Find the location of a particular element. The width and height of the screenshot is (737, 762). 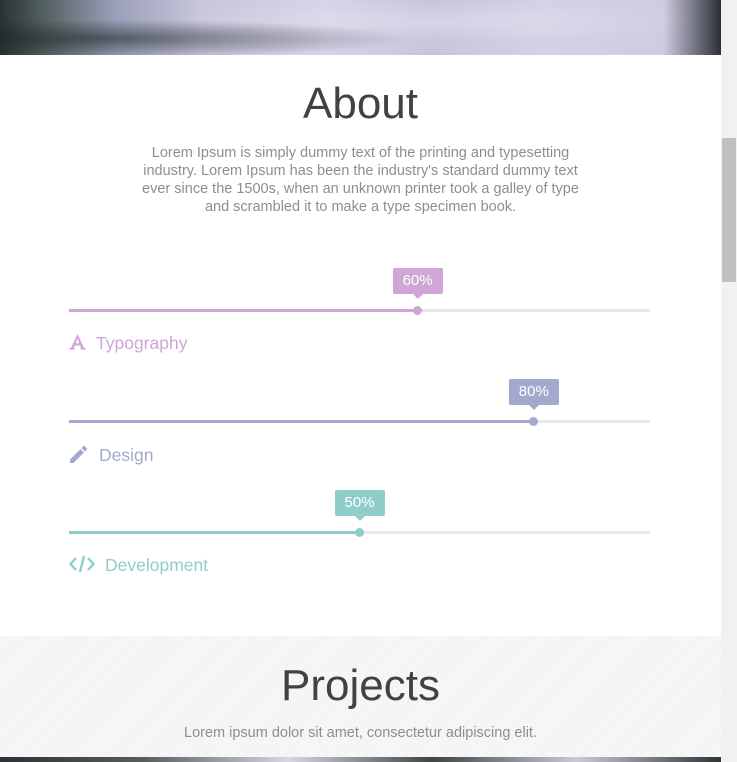

skill-percent-badge: 80% is located at coordinates (533, 394).